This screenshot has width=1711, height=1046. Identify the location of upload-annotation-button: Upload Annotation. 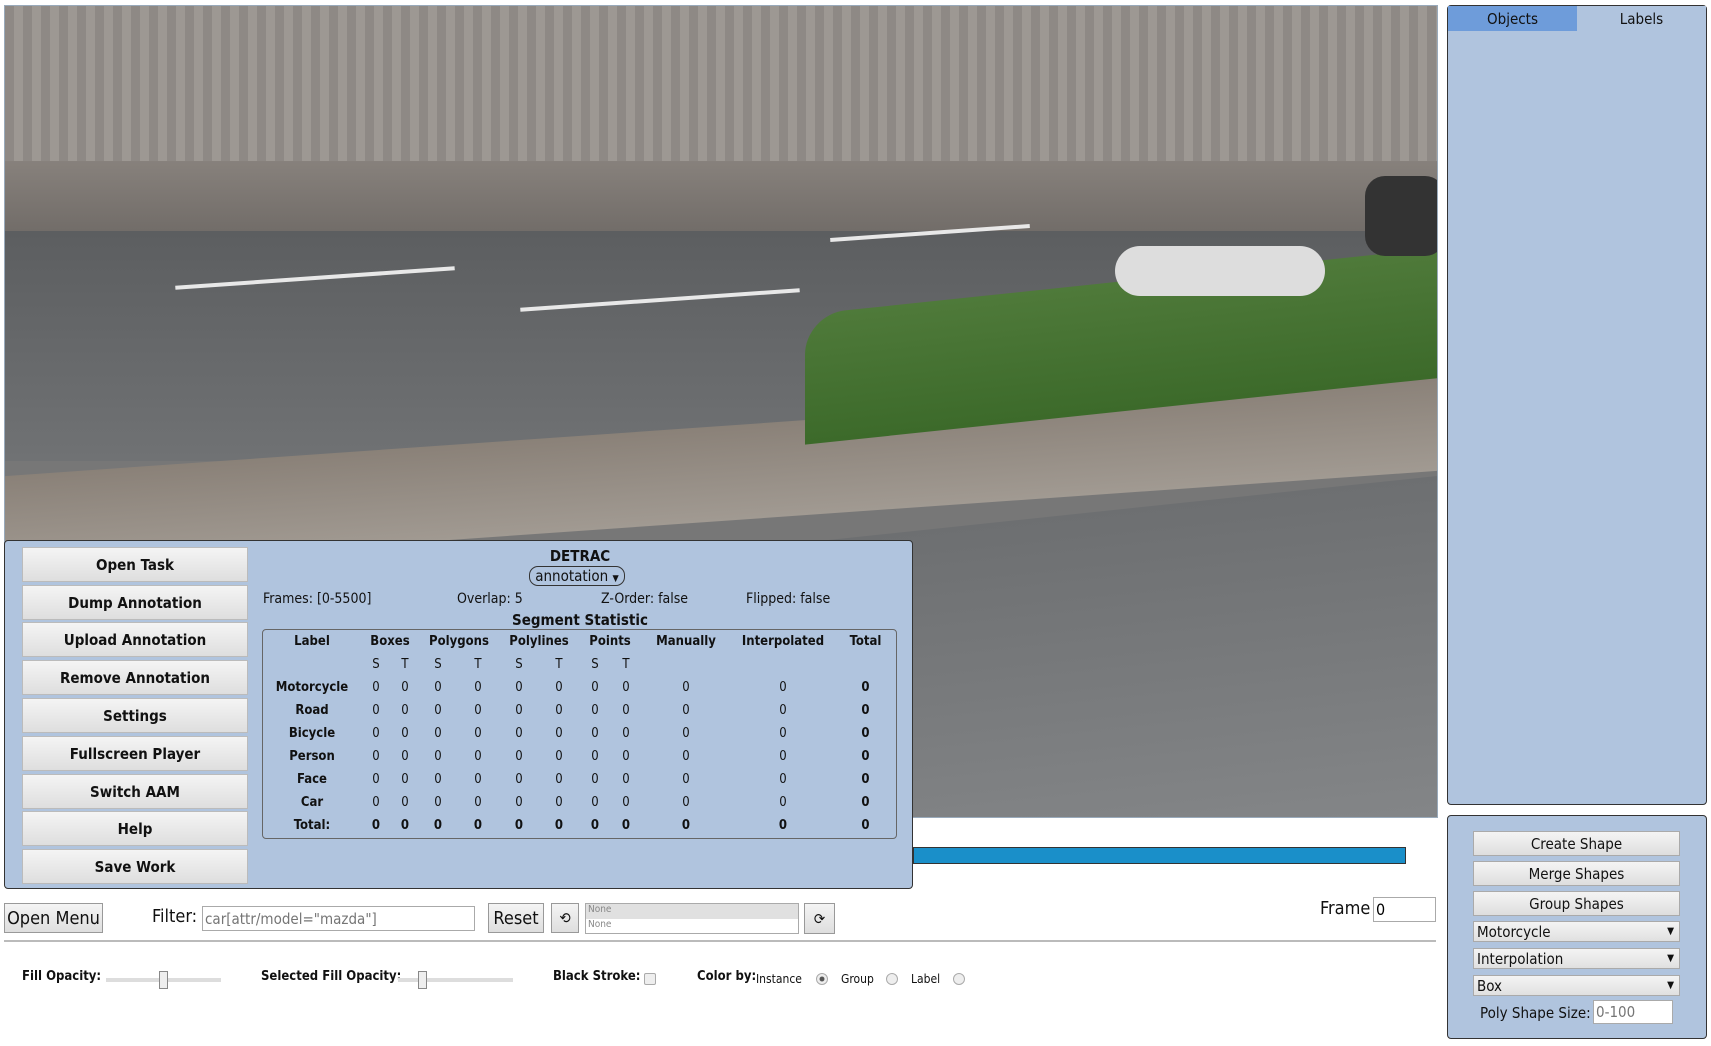
(135, 639).